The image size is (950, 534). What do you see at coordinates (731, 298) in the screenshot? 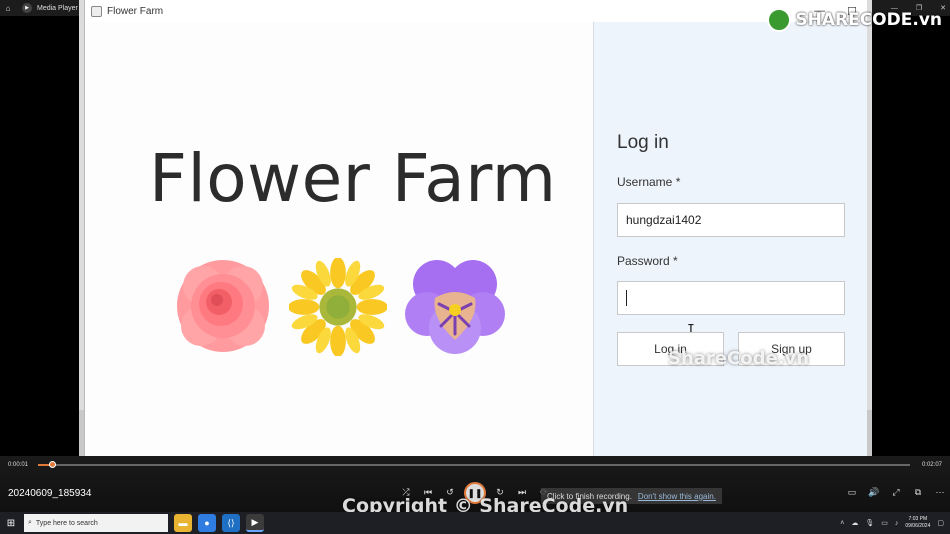
I see `password-field` at bounding box center [731, 298].